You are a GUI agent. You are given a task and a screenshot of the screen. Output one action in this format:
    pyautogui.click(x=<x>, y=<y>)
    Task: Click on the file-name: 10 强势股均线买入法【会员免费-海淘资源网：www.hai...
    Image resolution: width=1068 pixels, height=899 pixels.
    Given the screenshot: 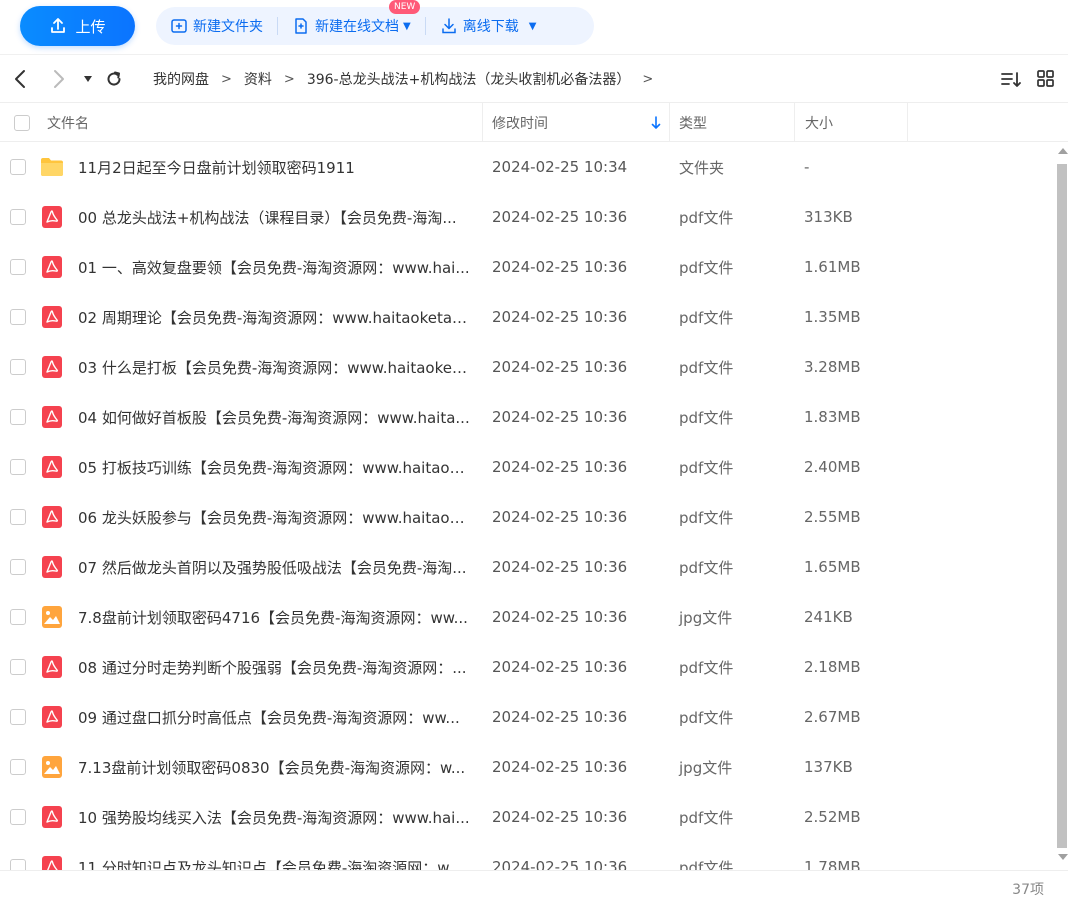 What is the action you would take?
    pyautogui.click(x=274, y=817)
    